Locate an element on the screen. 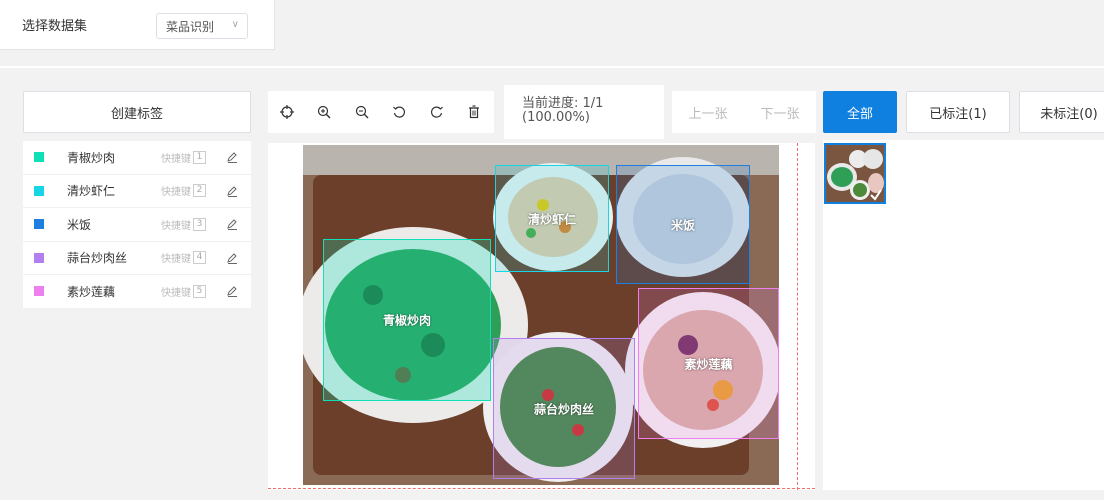 This screenshot has height=500, width=1104. shortcut-key: 5 is located at coordinates (199, 291).